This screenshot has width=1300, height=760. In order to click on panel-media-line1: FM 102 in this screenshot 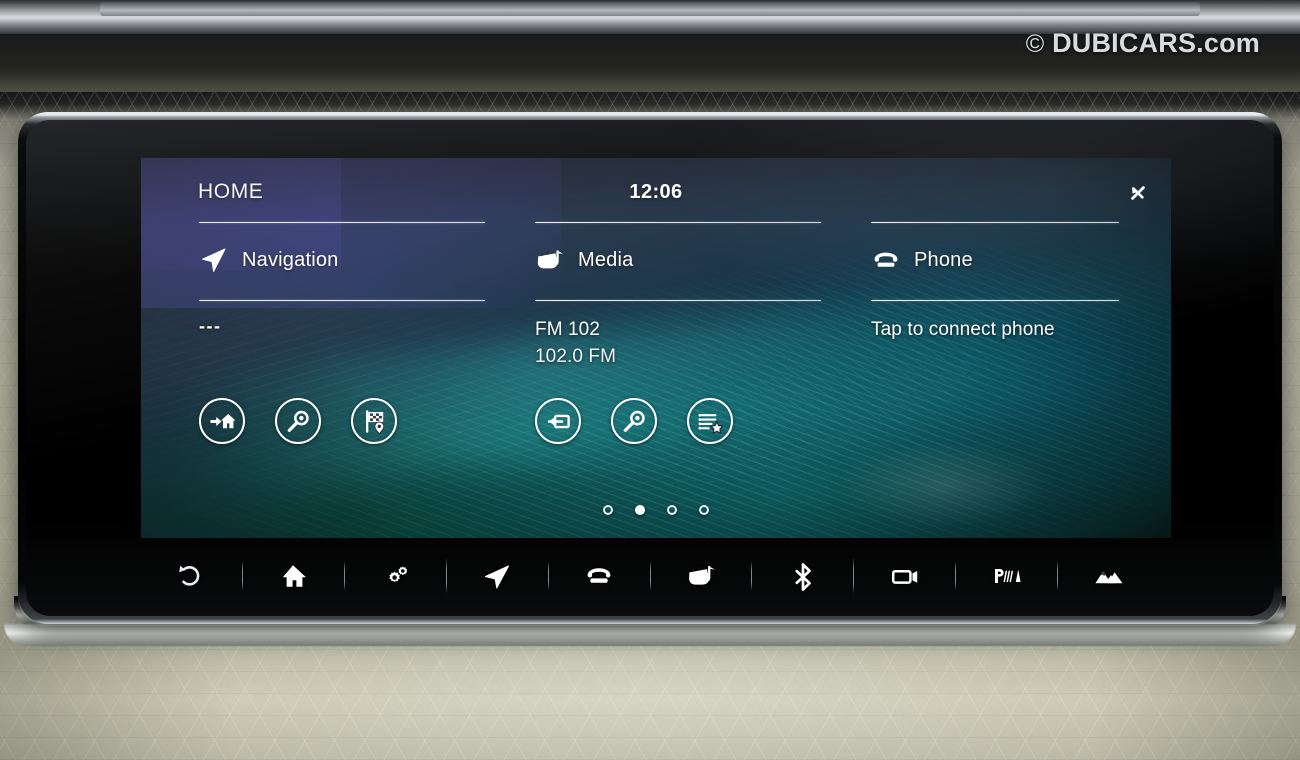, I will do `click(568, 329)`.